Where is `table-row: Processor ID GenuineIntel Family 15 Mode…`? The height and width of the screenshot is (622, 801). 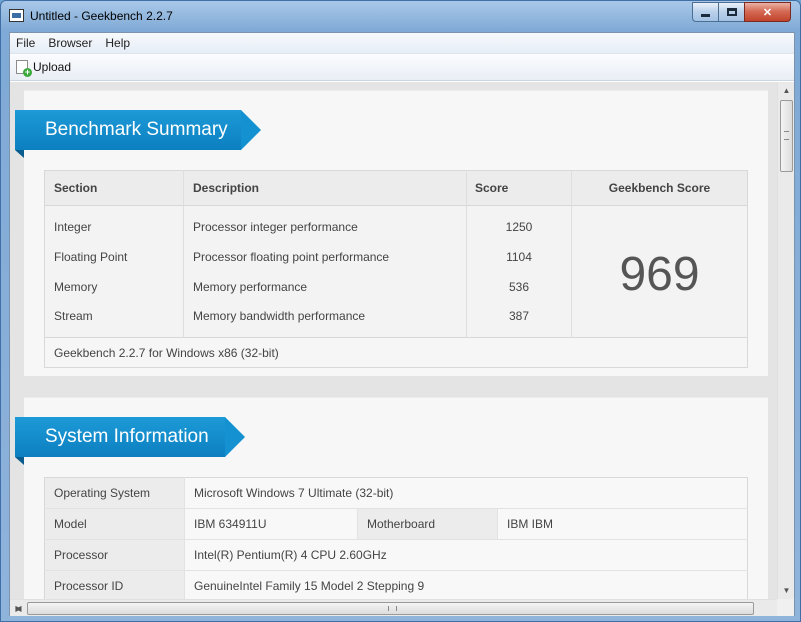 table-row: Processor ID GenuineIntel Family 15 Mode… is located at coordinates (396, 584).